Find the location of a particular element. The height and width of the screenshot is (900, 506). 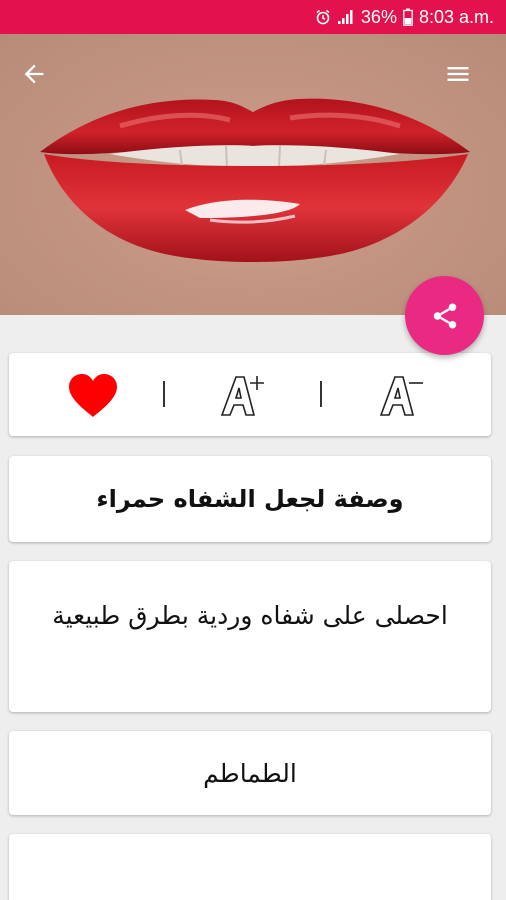

font-increase-icon is located at coordinates (242, 396).